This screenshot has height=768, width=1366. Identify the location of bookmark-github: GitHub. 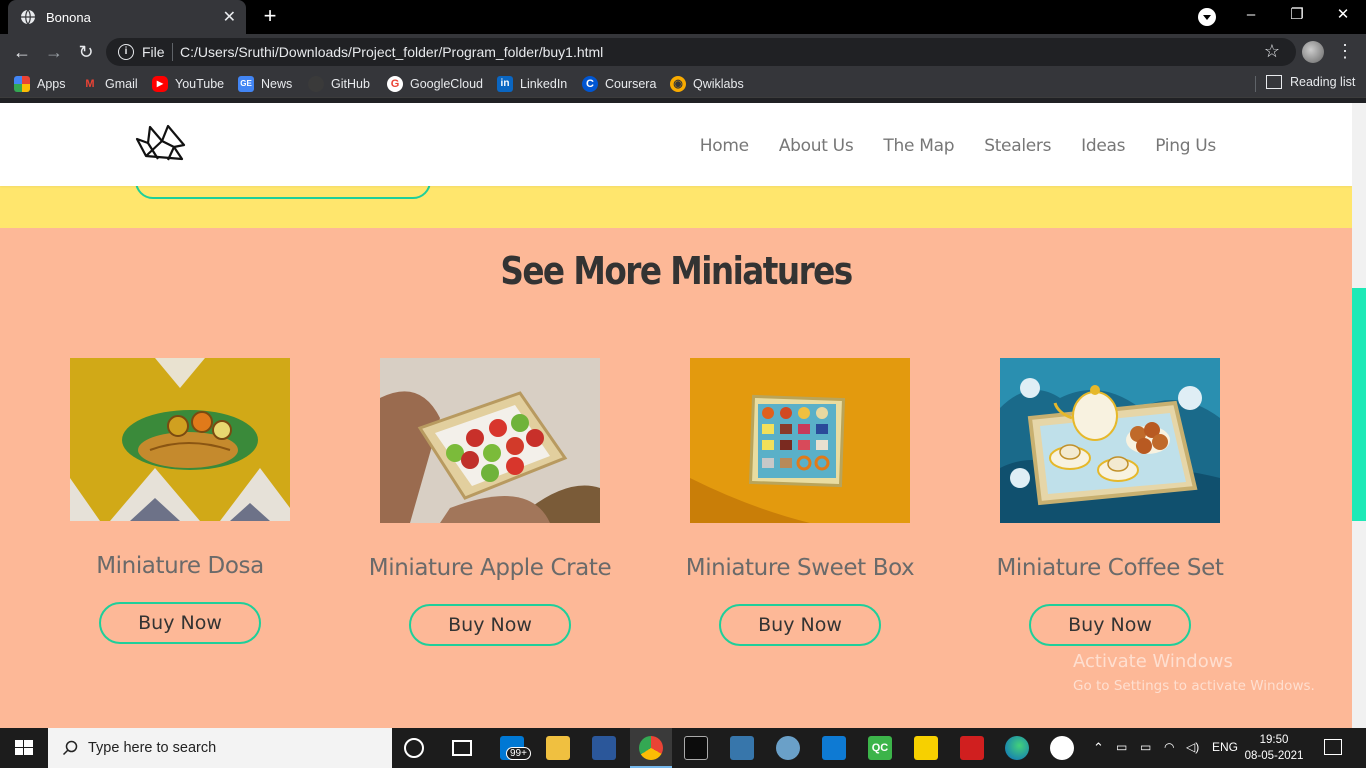
(339, 84).